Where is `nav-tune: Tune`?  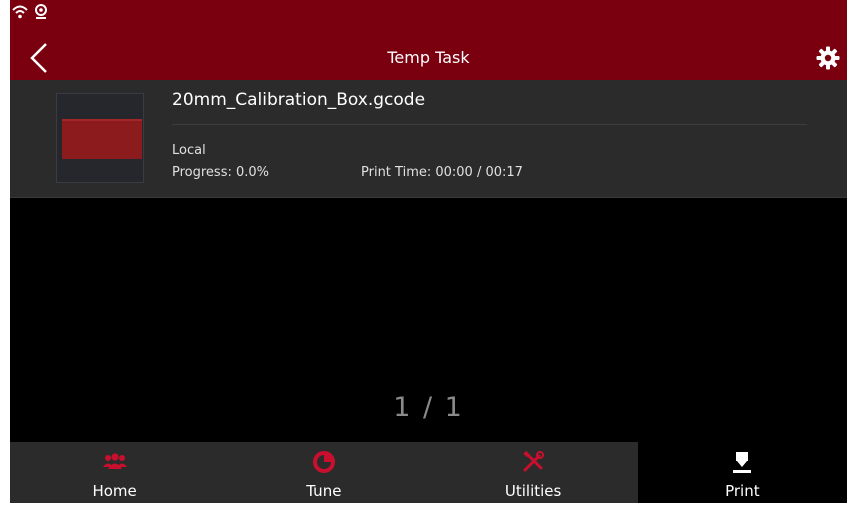 nav-tune: Tune is located at coordinates (324, 472).